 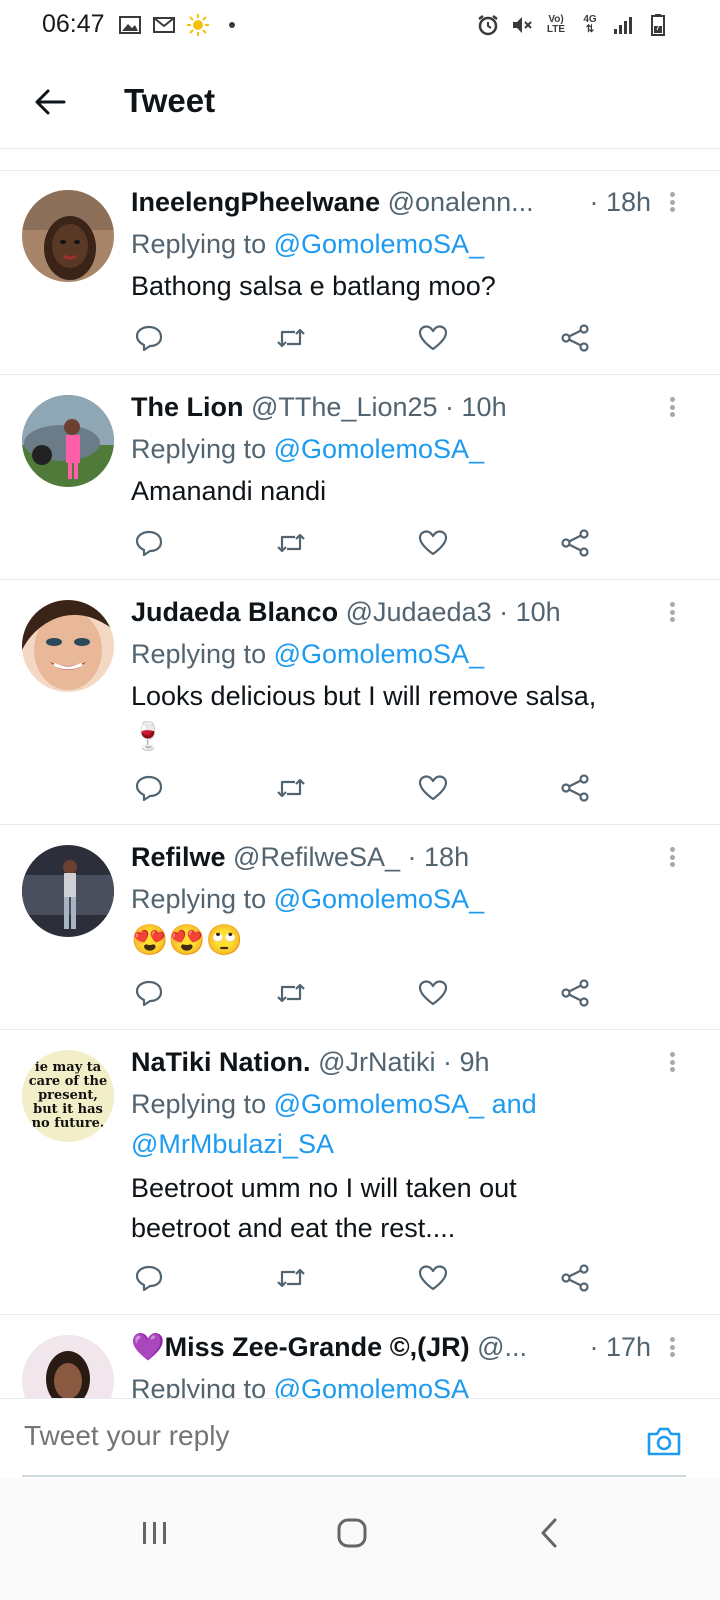 I want to click on volte-label: Vo) LTE, so click(x=556, y=24).